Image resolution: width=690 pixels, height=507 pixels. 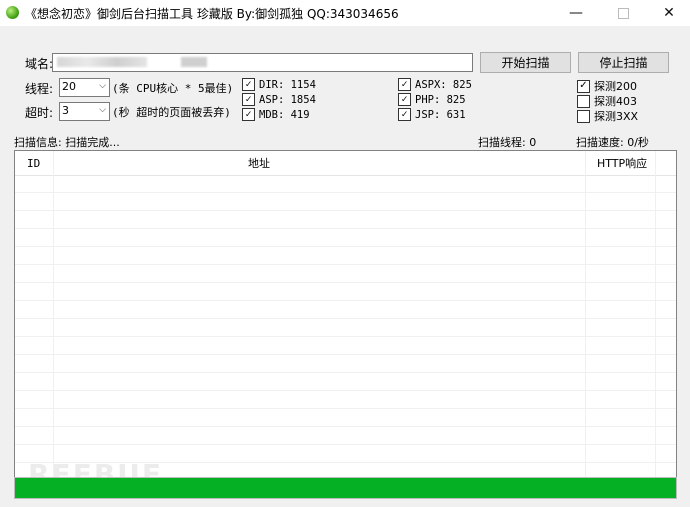 What do you see at coordinates (173, 88) in the screenshot?
I see `threads-hint: (条 CPU核心 * 5最佳)` at bounding box center [173, 88].